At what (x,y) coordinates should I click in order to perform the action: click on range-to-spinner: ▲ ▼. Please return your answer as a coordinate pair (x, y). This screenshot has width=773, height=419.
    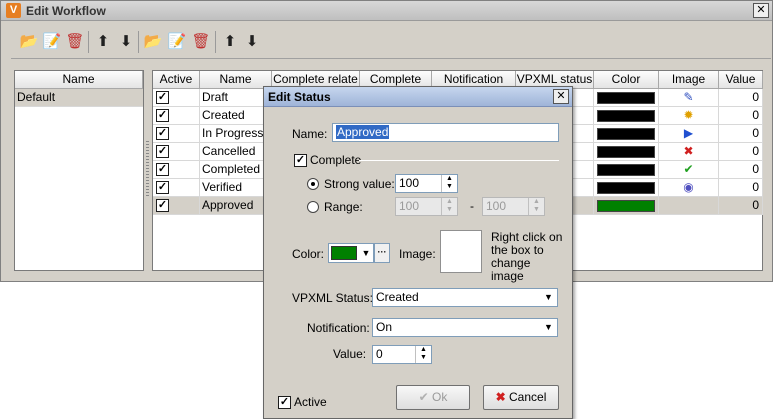
    Looking at the image, I should click on (536, 206).